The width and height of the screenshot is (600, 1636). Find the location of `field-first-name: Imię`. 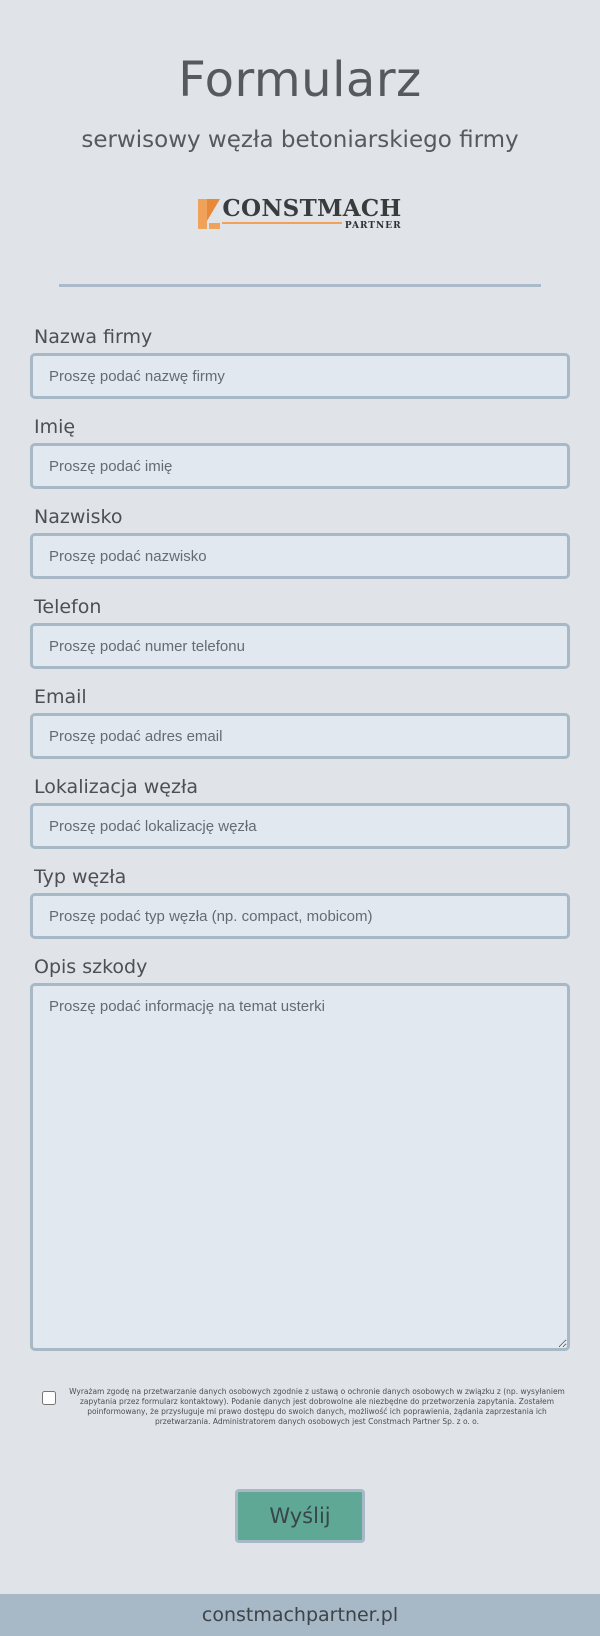

field-first-name: Imię is located at coordinates (300, 451).